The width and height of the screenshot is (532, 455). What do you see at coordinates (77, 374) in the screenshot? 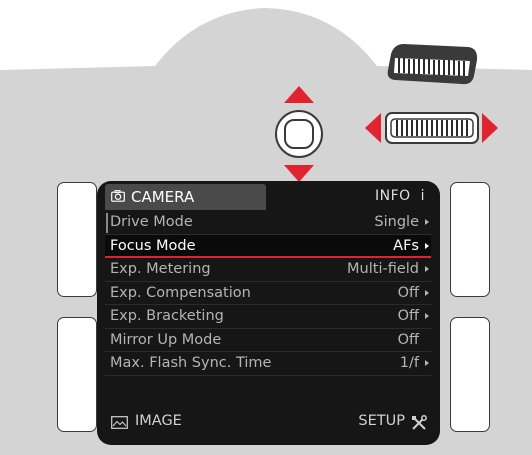
I see `left-bottom-button` at bounding box center [77, 374].